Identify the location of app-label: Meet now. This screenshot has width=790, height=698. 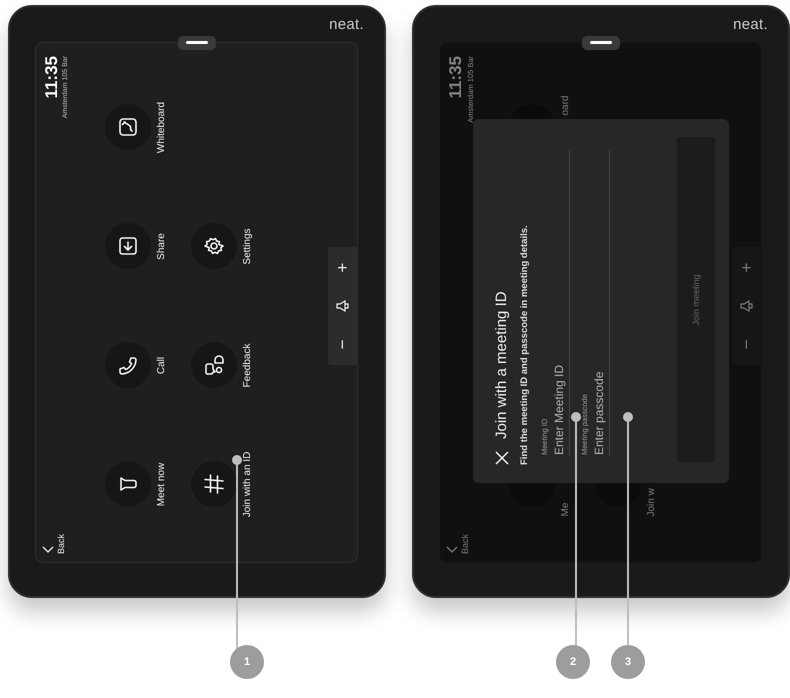
(161, 484).